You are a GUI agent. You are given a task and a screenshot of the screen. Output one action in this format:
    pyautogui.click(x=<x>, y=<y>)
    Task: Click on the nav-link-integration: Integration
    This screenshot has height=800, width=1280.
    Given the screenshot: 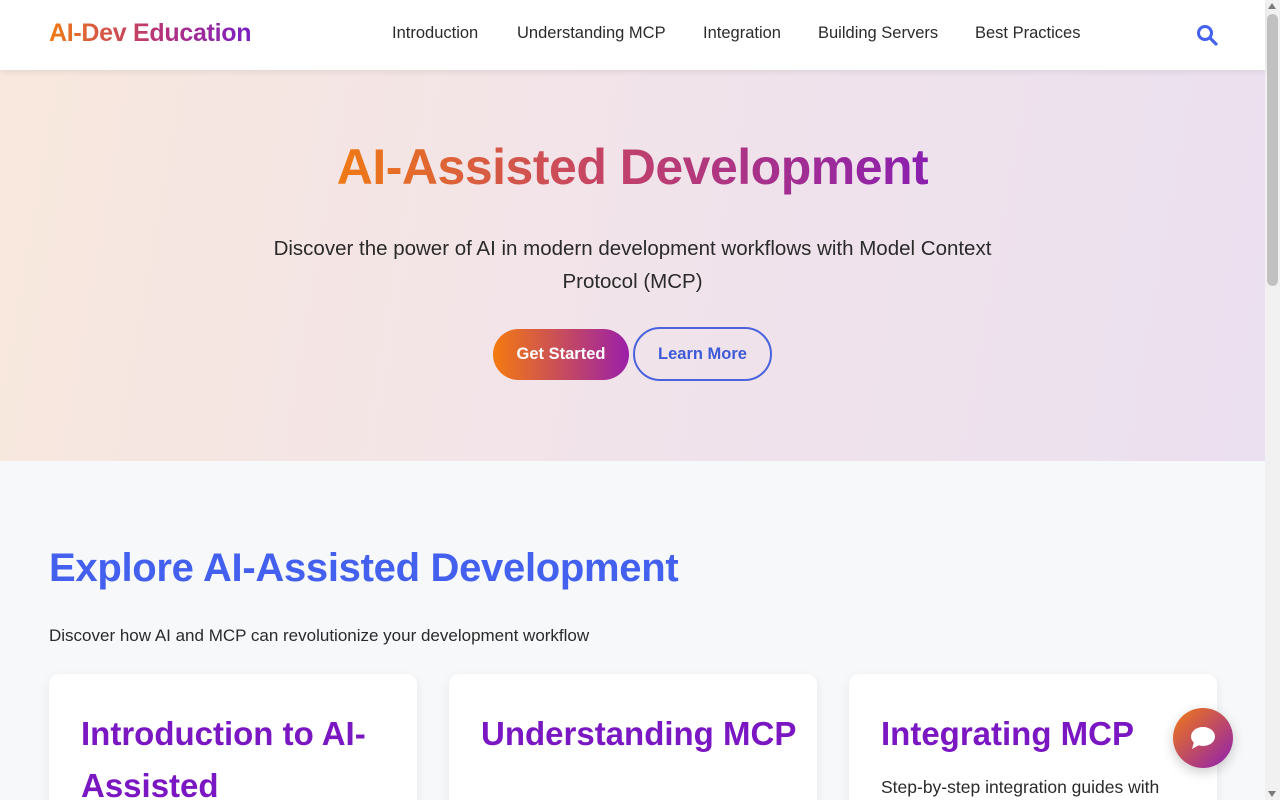 What is the action you would take?
    pyautogui.click(x=742, y=33)
    